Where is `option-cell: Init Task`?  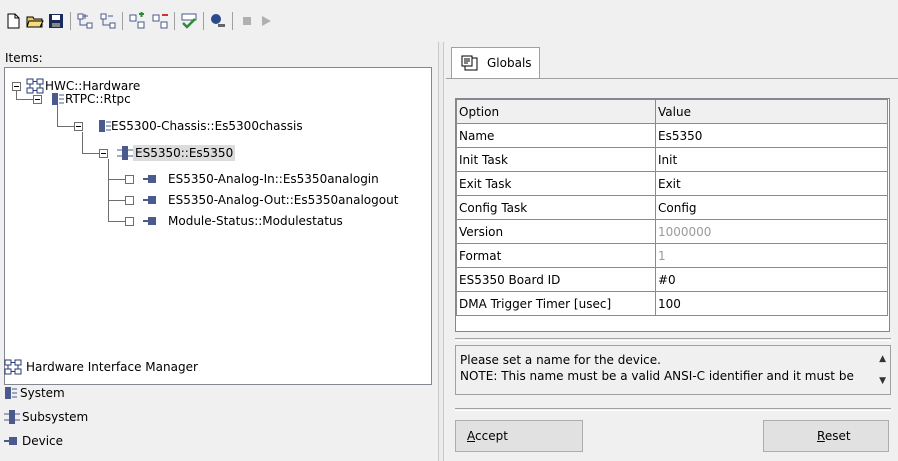
option-cell: Init Task is located at coordinates (556, 159).